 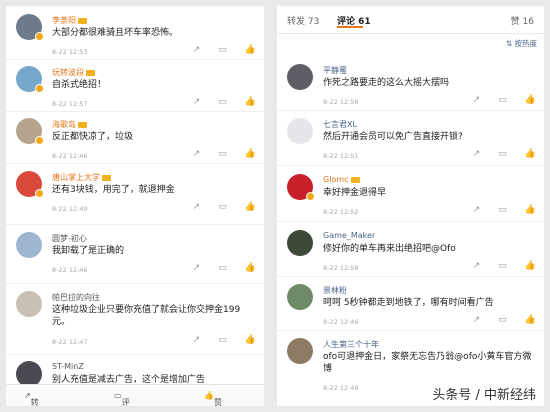 What do you see at coordinates (88, 251) in the screenshot?
I see `comment-text: 我卸载了是正确的` at bounding box center [88, 251].